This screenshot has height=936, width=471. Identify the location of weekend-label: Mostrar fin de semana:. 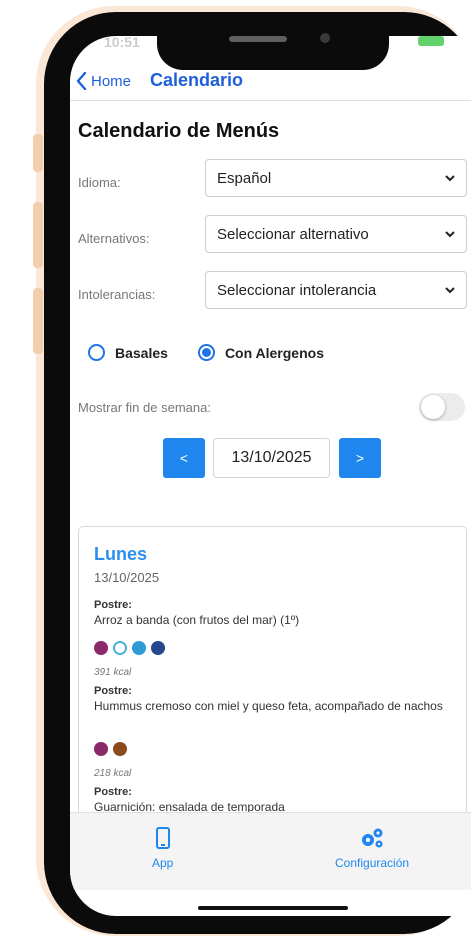
(144, 407).